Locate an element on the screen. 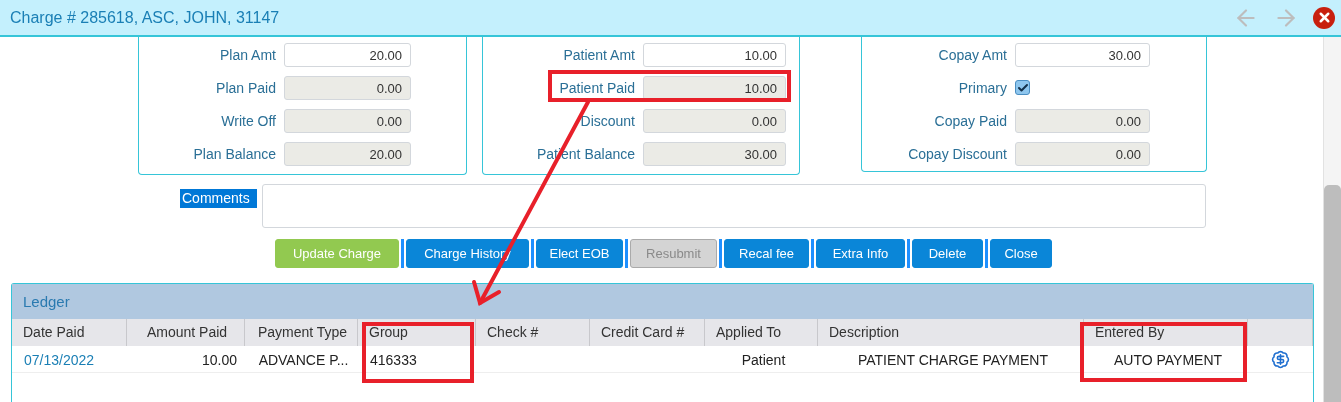 The image size is (1341, 402). action-button: Extra Info is located at coordinates (860, 253).